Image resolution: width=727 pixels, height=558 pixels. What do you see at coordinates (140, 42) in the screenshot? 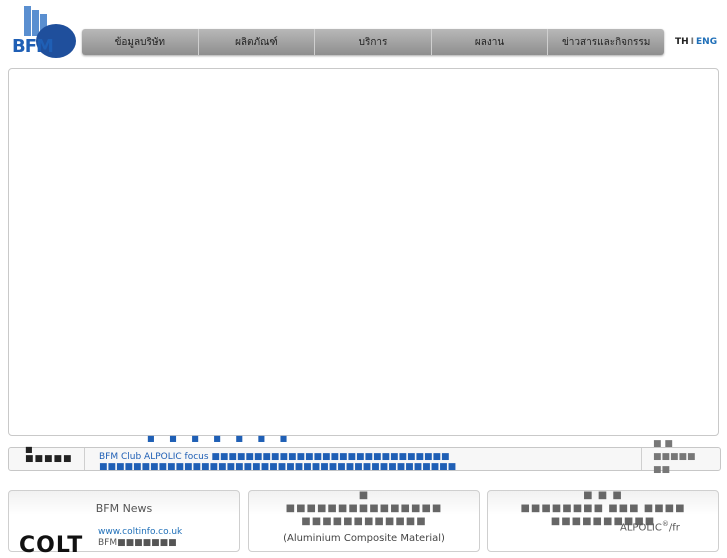
I see `nav-item-about: ข้อมูลบริษัท` at bounding box center [140, 42].